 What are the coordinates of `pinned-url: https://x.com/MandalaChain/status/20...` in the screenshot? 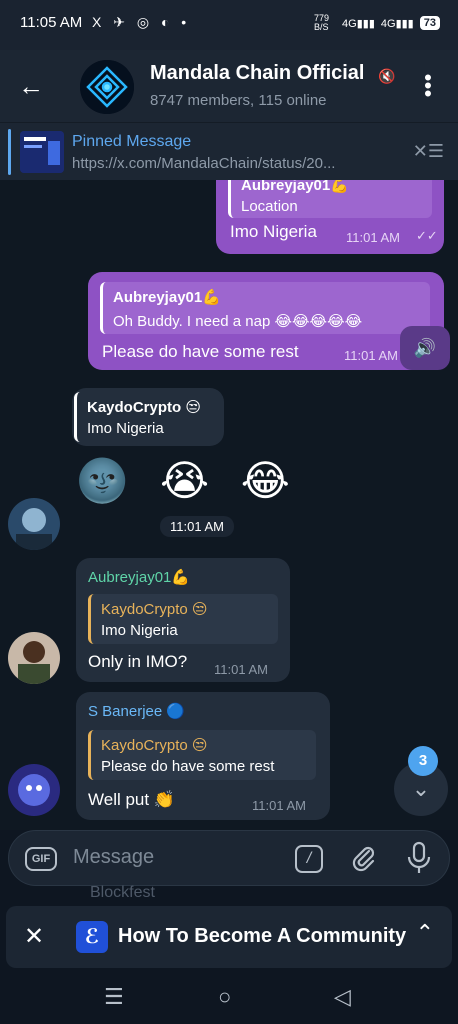 It's located at (204, 163).